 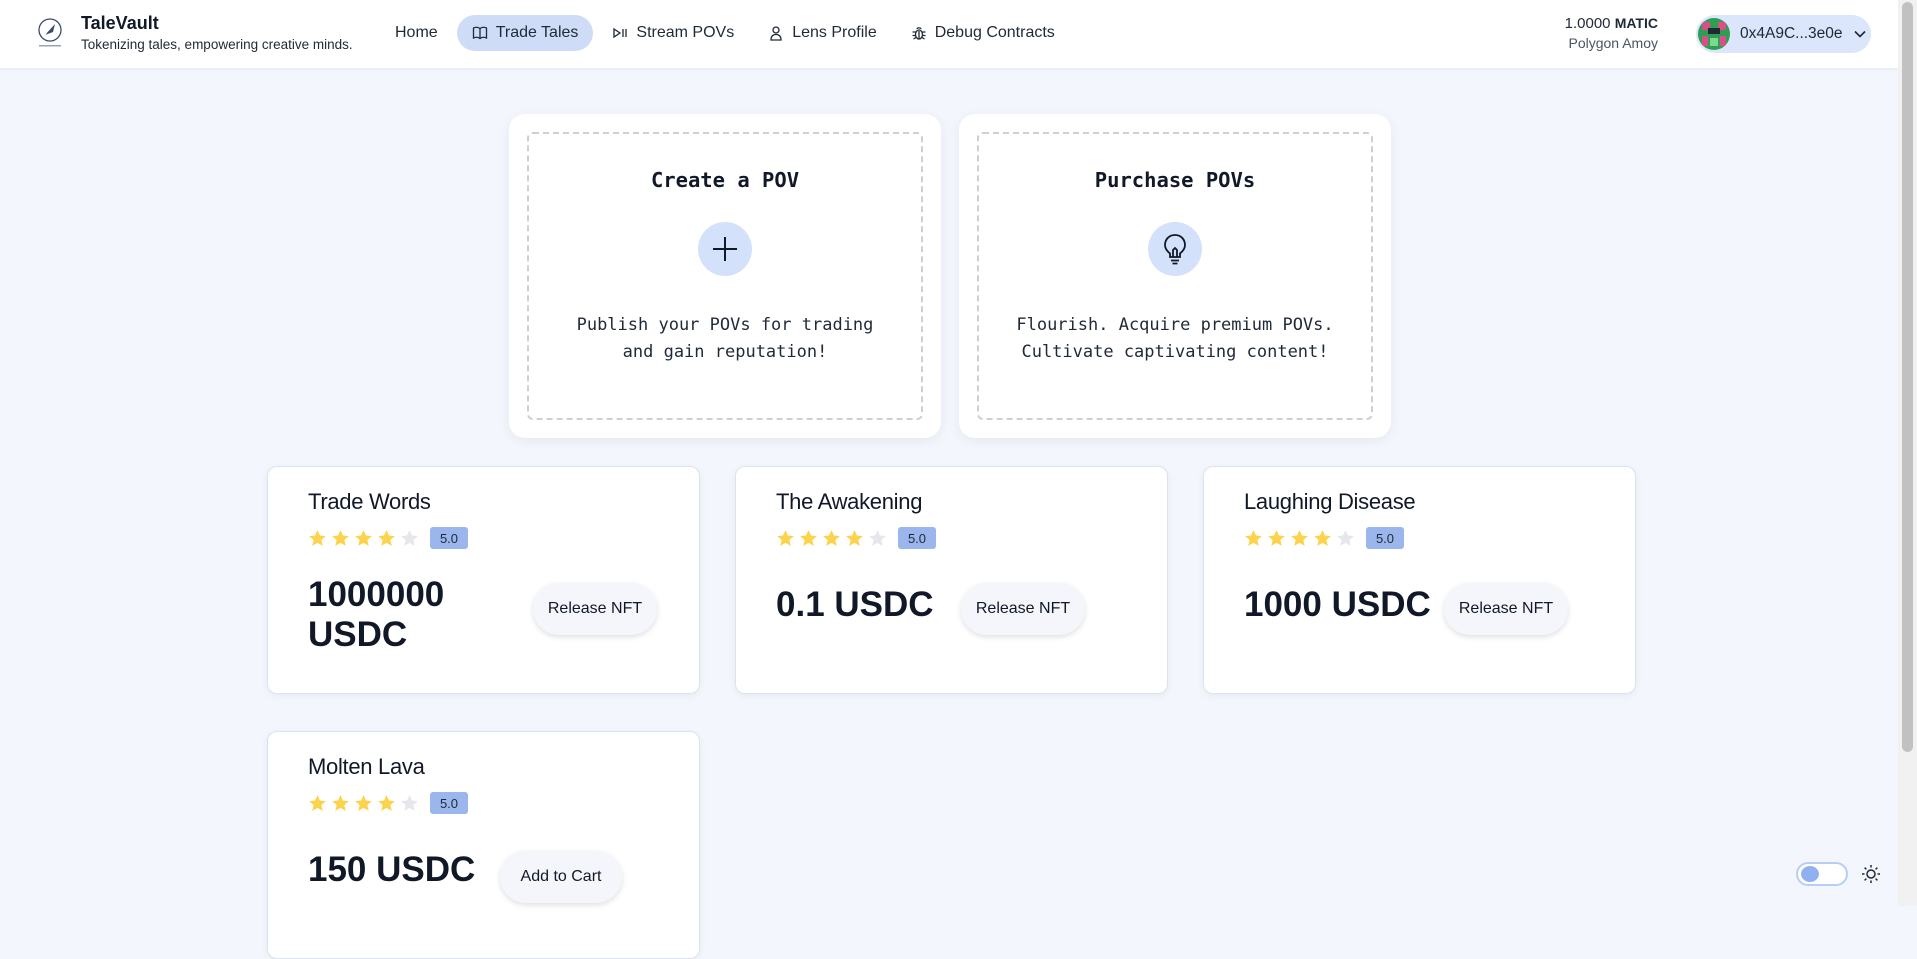 I want to click on plus-icon, so click(x=725, y=249).